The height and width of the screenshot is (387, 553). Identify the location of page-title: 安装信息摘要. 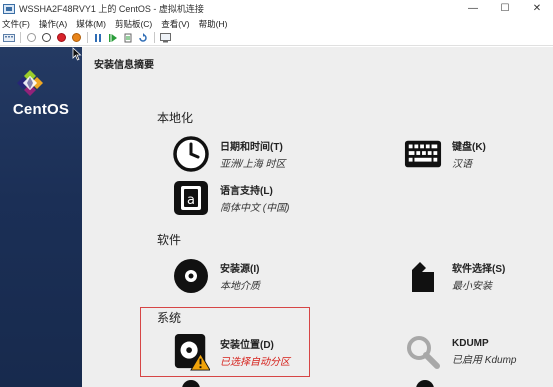
(124, 65).